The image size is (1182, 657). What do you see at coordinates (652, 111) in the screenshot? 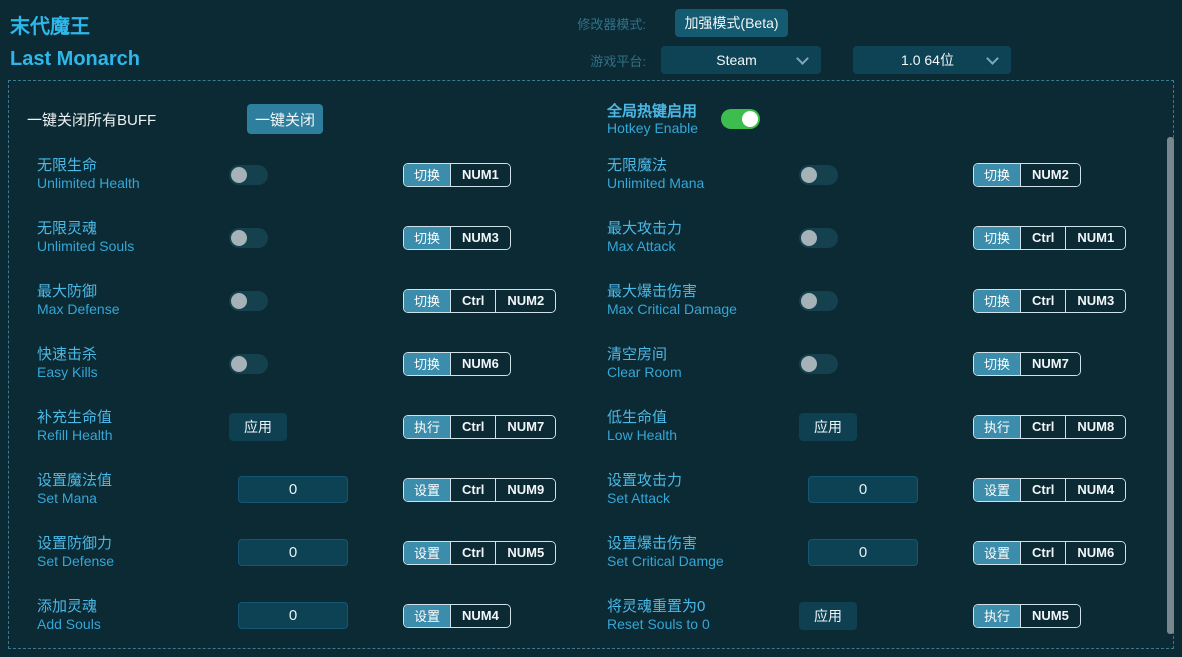
I see `hotkey-enable-label-zh: 全局热键启用` at bounding box center [652, 111].